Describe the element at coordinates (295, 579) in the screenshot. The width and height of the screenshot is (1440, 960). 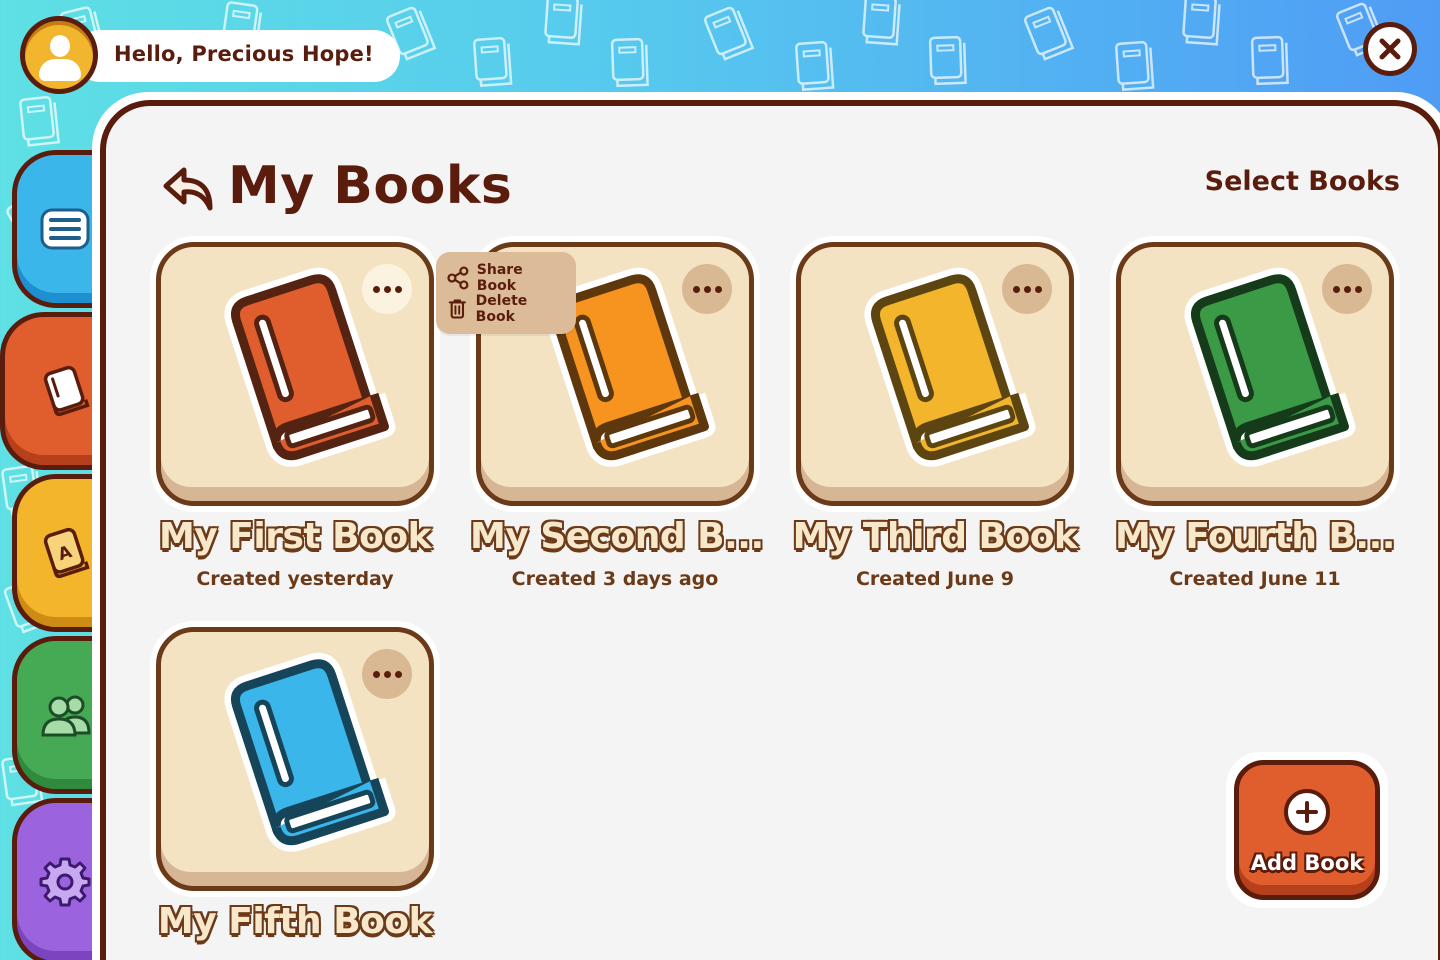
I see `book-created-date: Created yesterday` at that location.